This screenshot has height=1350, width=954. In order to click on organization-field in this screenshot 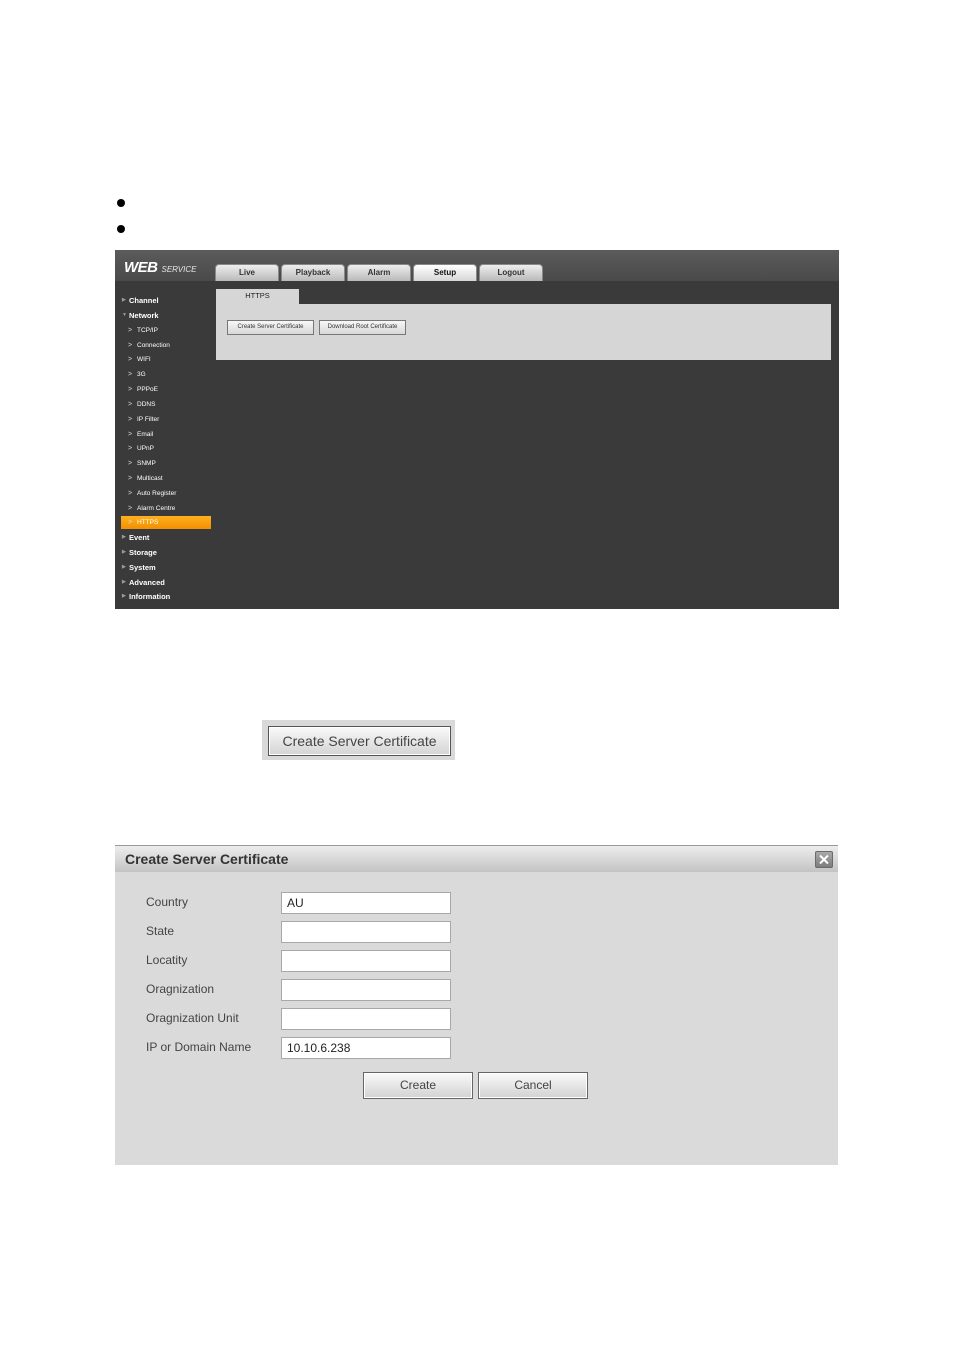, I will do `click(366, 990)`.